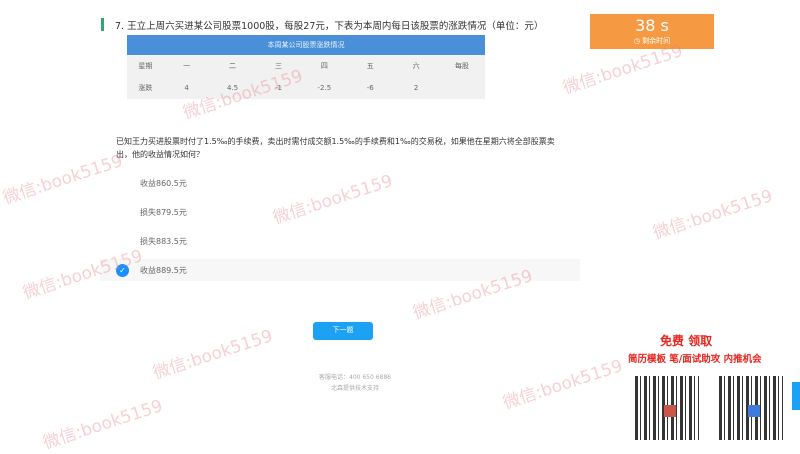  I want to click on promo-title: 免费 领取, so click(686, 341).